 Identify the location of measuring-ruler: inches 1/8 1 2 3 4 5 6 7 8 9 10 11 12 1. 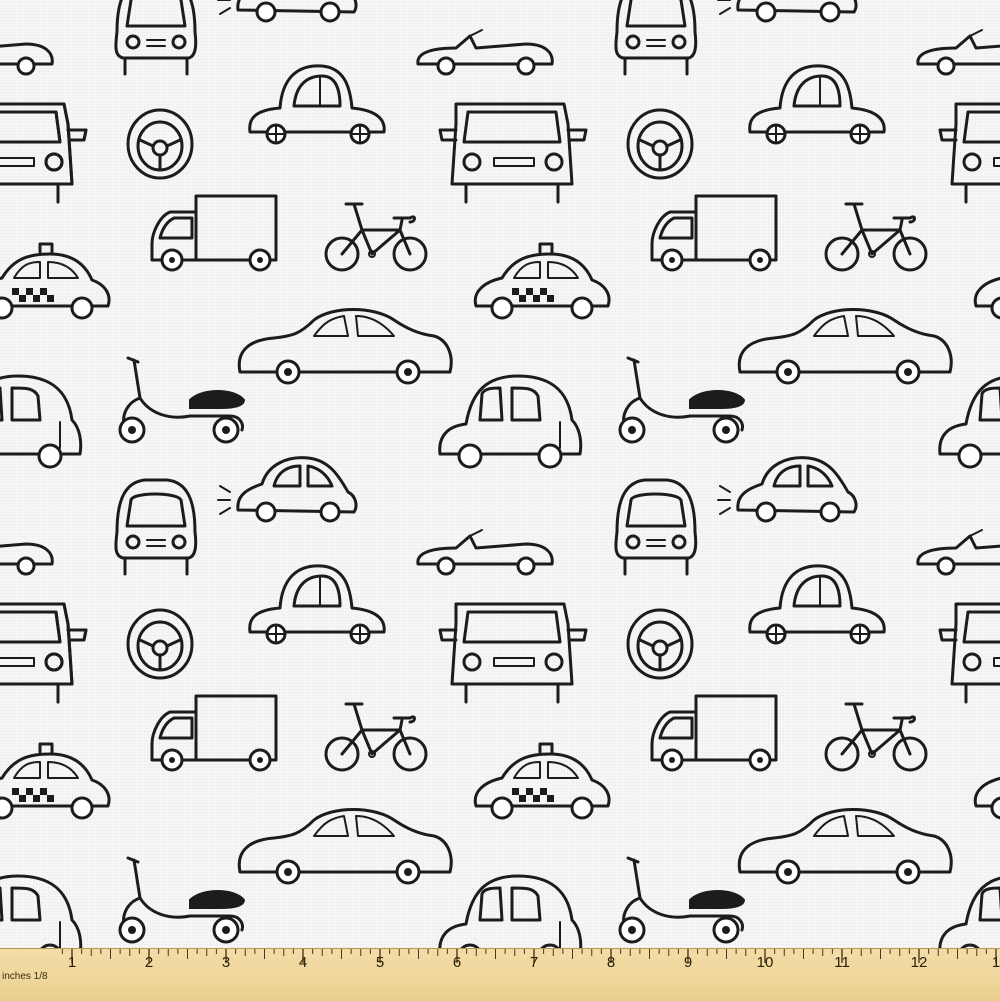
(500, 974).